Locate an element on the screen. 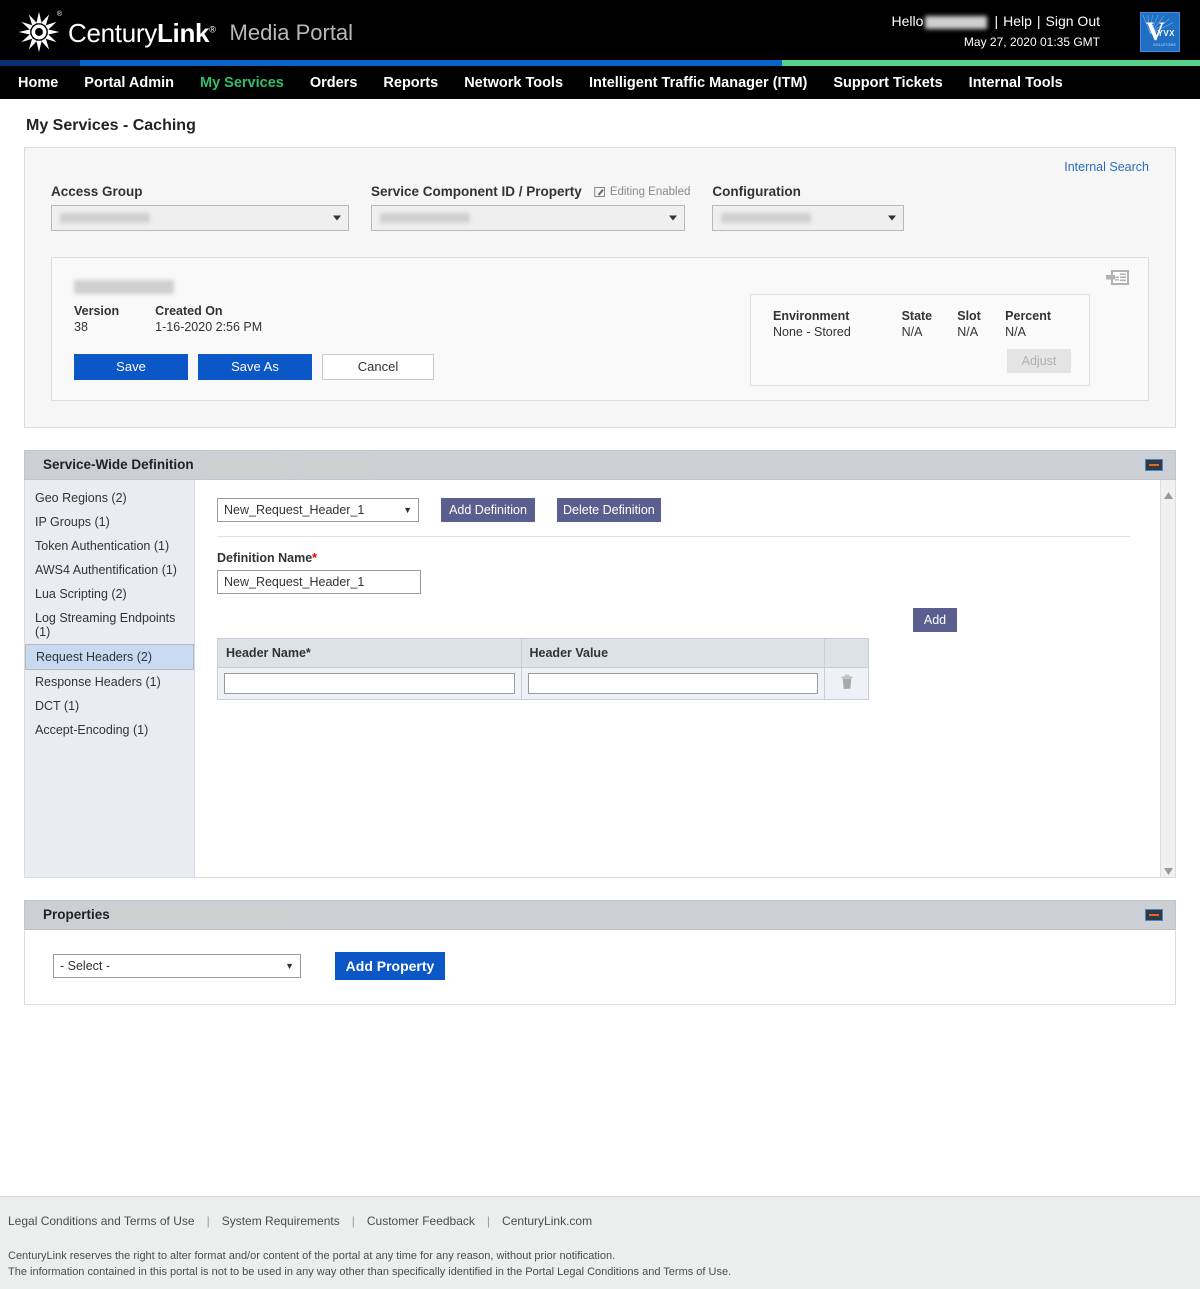 This screenshot has height=1289, width=1200. created-on-block: Created On 1-16-2020 2:56 PM is located at coordinates (208, 319).